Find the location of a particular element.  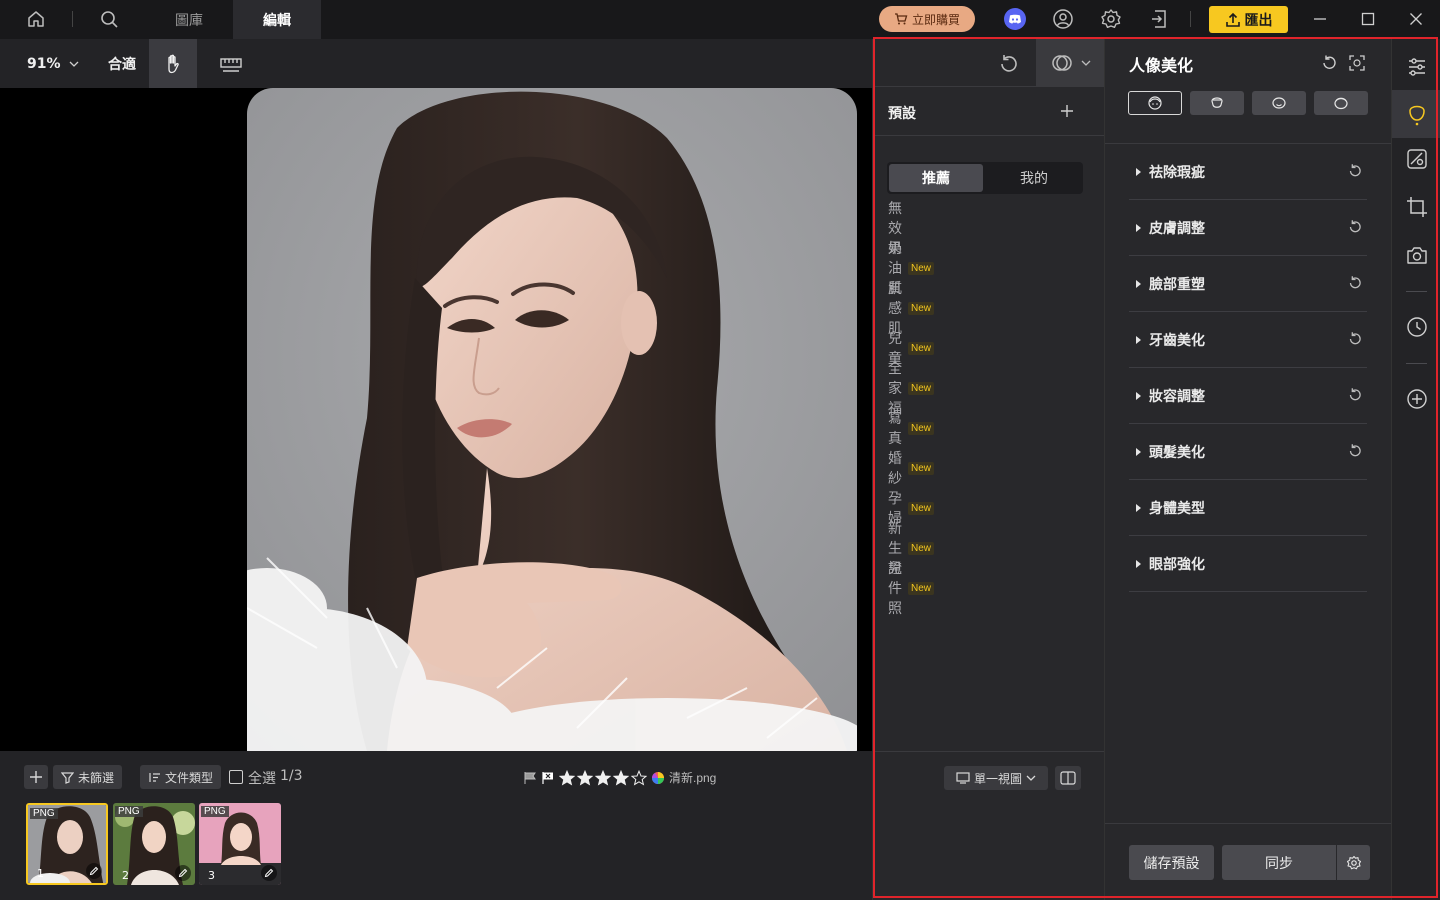

close-icon is located at coordinates (1416, 19).